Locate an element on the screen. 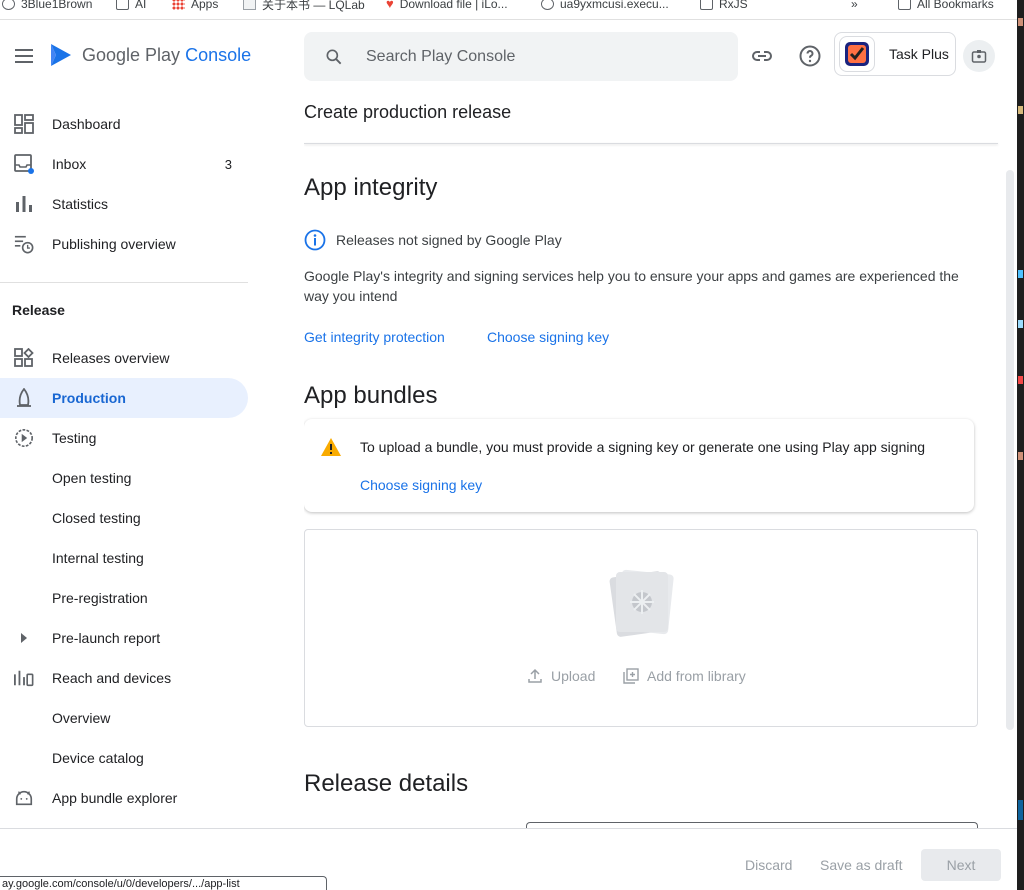 The image size is (1024, 890). integrity-status: Releases not signed by Google Play is located at coordinates (433, 240).